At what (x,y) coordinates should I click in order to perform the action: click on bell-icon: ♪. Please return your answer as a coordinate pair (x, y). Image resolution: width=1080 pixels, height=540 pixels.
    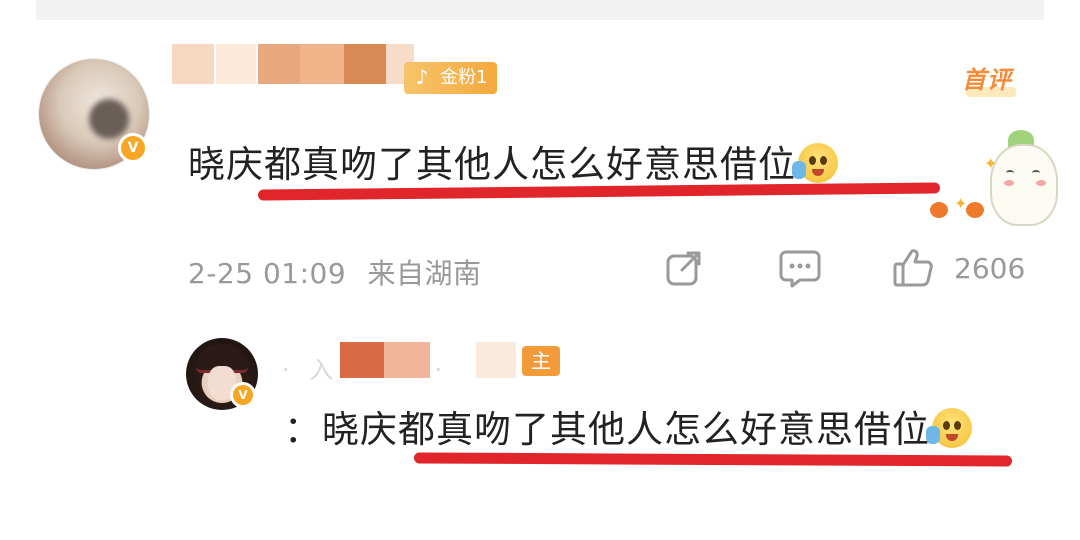
    Looking at the image, I should click on (422, 77).